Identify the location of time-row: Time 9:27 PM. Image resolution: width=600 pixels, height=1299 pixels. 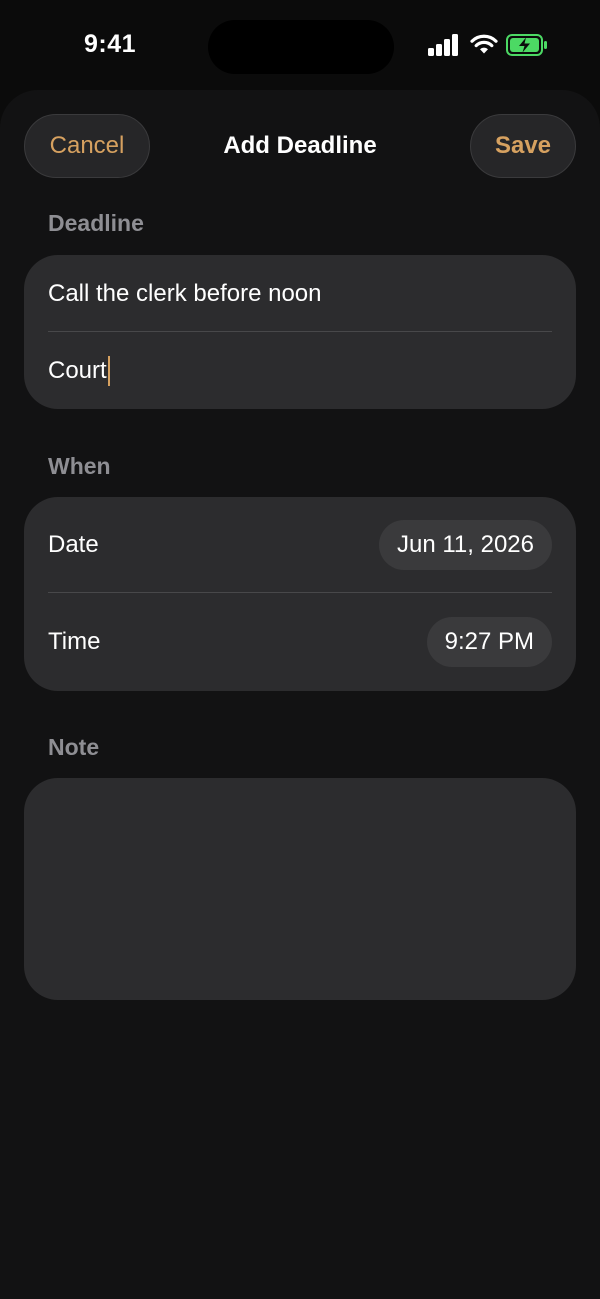
(300, 642).